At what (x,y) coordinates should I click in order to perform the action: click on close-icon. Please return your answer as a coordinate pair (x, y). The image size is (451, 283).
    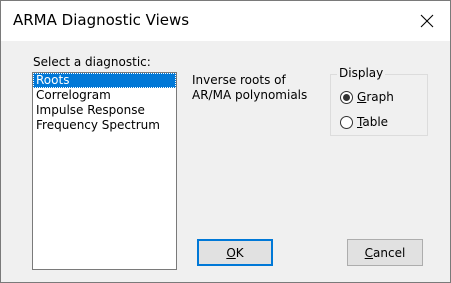
    Looking at the image, I should click on (427, 21).